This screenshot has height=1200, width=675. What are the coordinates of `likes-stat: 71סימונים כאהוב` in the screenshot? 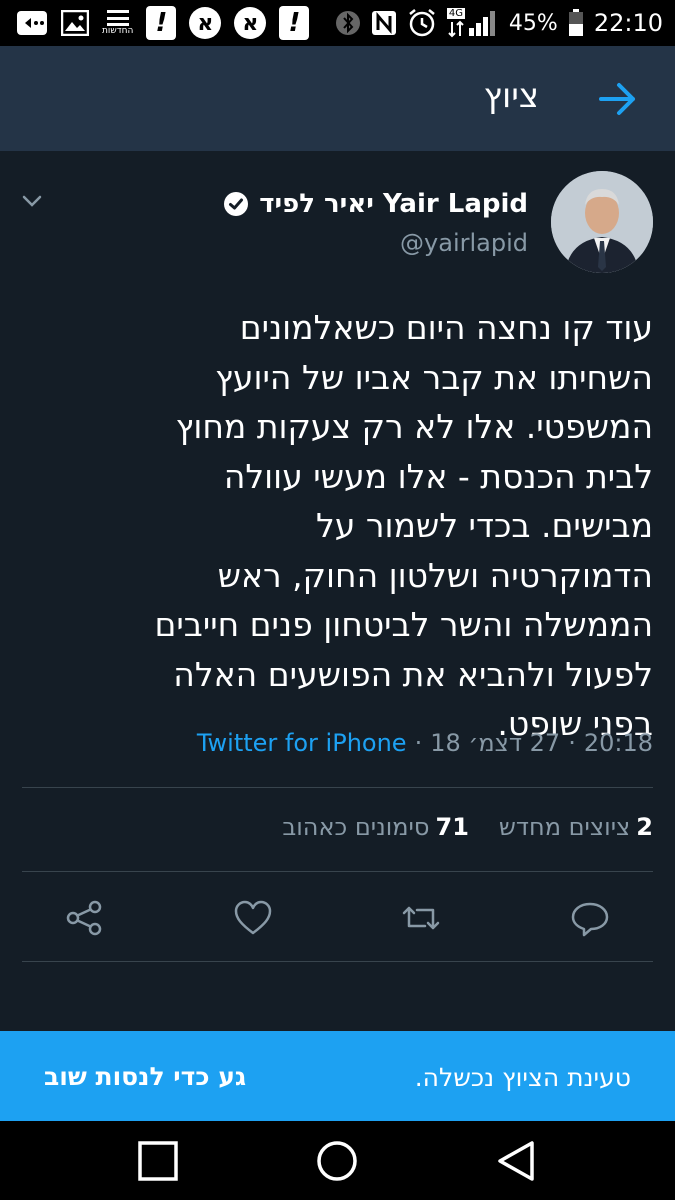 It's located at (375, 827).